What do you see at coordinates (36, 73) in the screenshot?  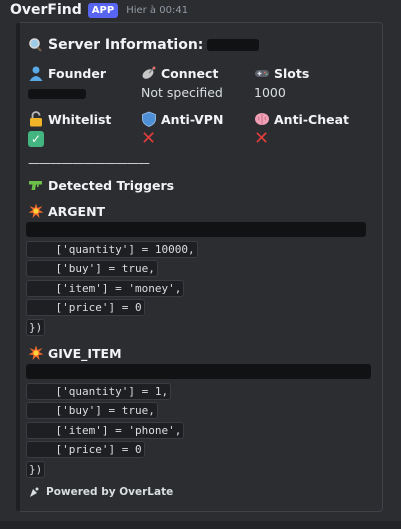 I see `person-icon` at bounding box center [36, 73].